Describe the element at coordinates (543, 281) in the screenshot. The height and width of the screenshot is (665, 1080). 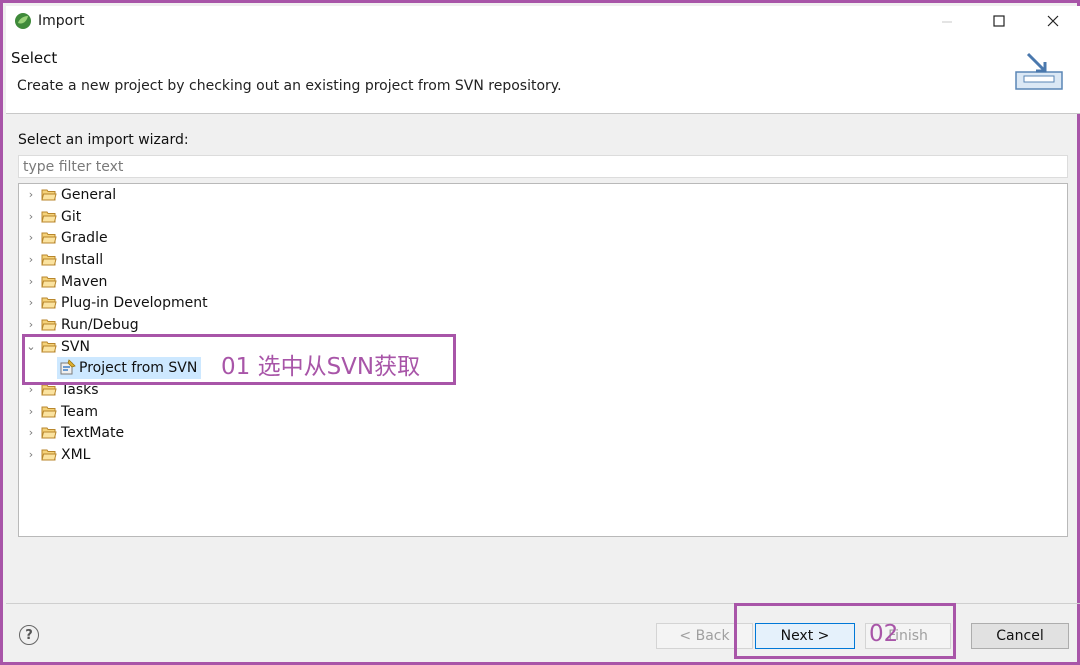
I see `tree-item-maven: › Maven` at that location.